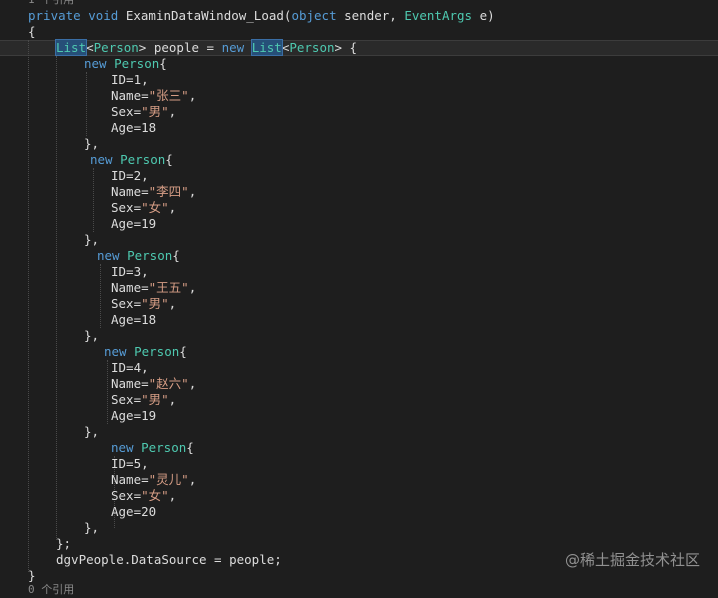 Image resolution: width=718 pixels, height=598 pixels. What do you see at coordinates (130, 79) in the screenshot?
I see `code-line-id: ID=1,` at bounding box center [130, 79].